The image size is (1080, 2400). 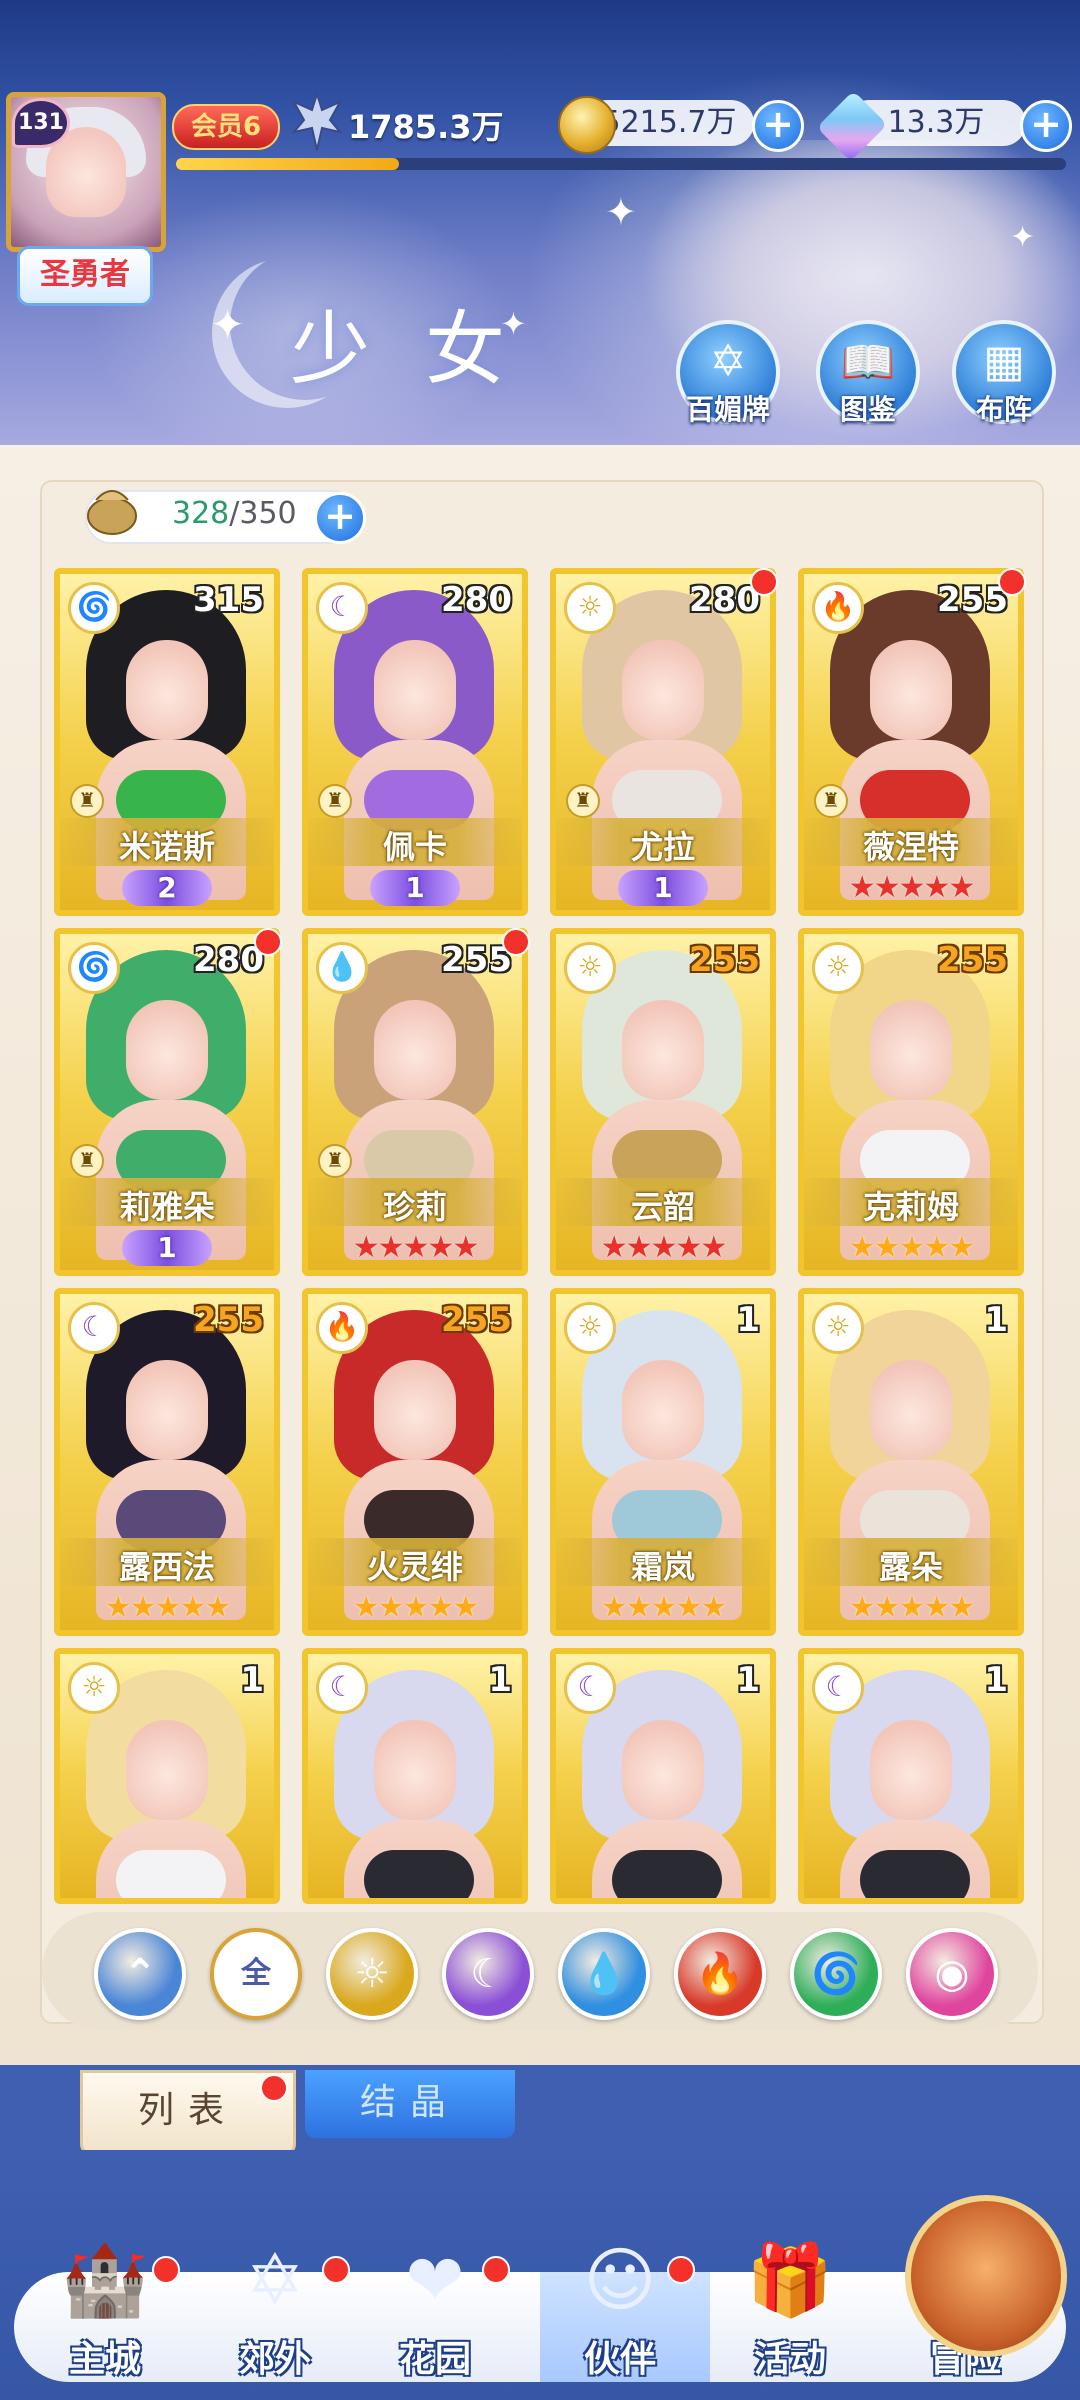 I want to click on page-title: 少女, so click(x=425, y=349).